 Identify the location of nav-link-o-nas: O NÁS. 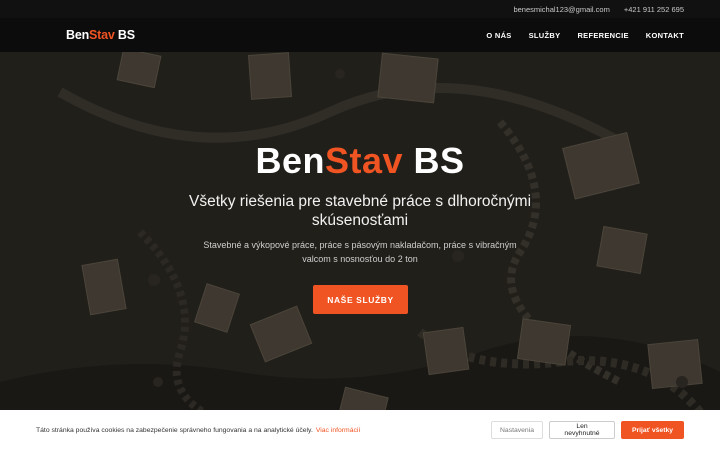
(498, 35).